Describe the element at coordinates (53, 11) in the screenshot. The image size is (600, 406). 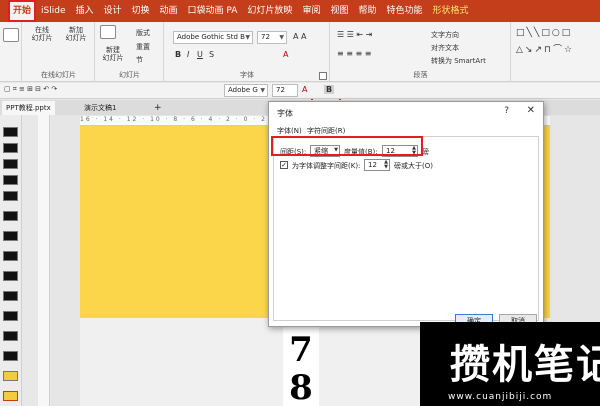
I see `tab-islide: iSlide` at that location.